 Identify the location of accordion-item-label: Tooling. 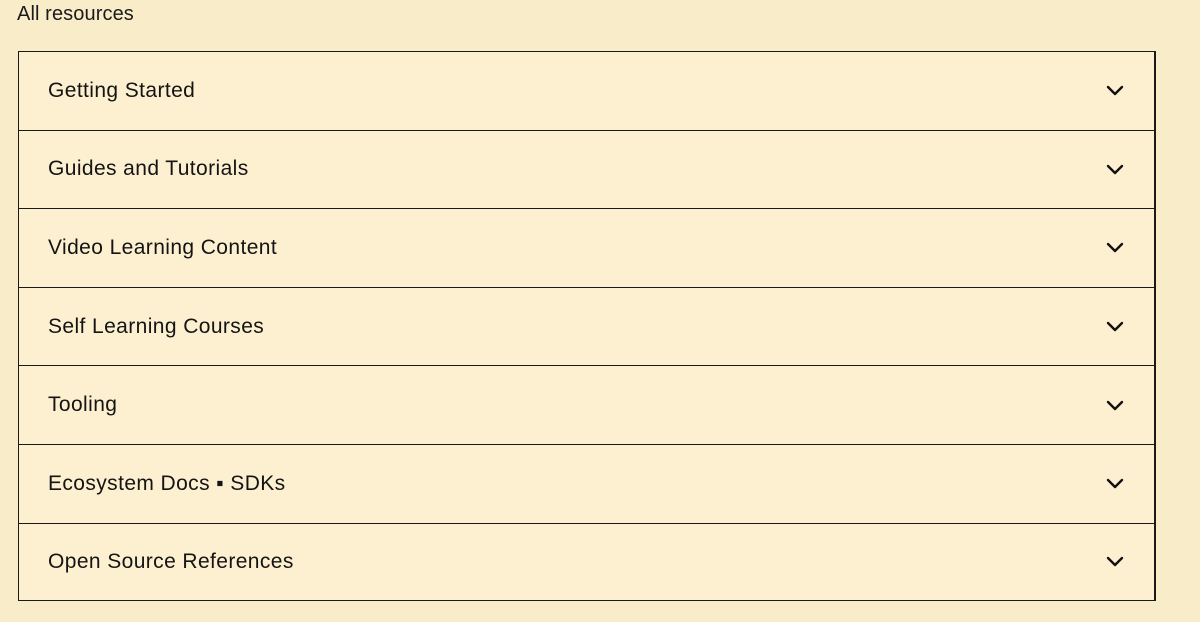
(83, 405).